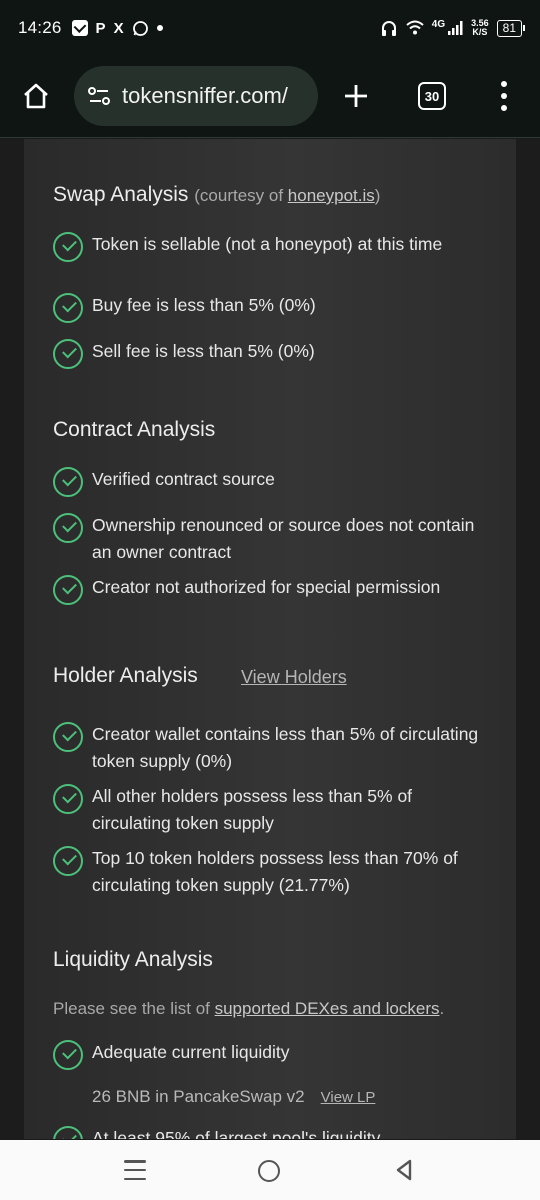 The width and height of the screenshot is (540, 1200). I want to click on view-holders-link: View Holders, so click(294, 677).